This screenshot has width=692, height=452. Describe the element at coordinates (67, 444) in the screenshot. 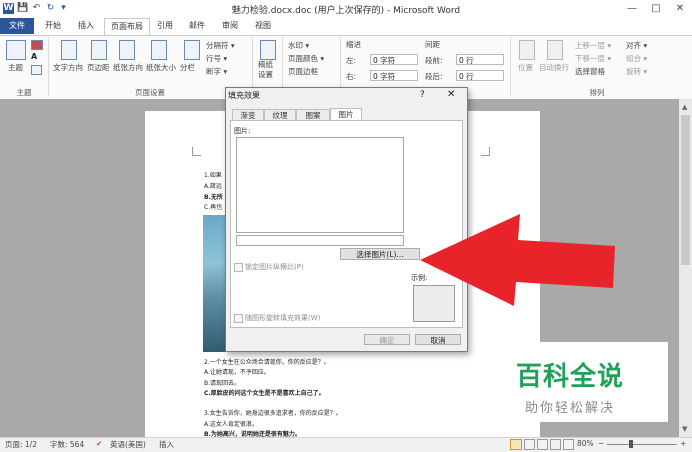

I see `word-count-status: 字数: 564` at that location.